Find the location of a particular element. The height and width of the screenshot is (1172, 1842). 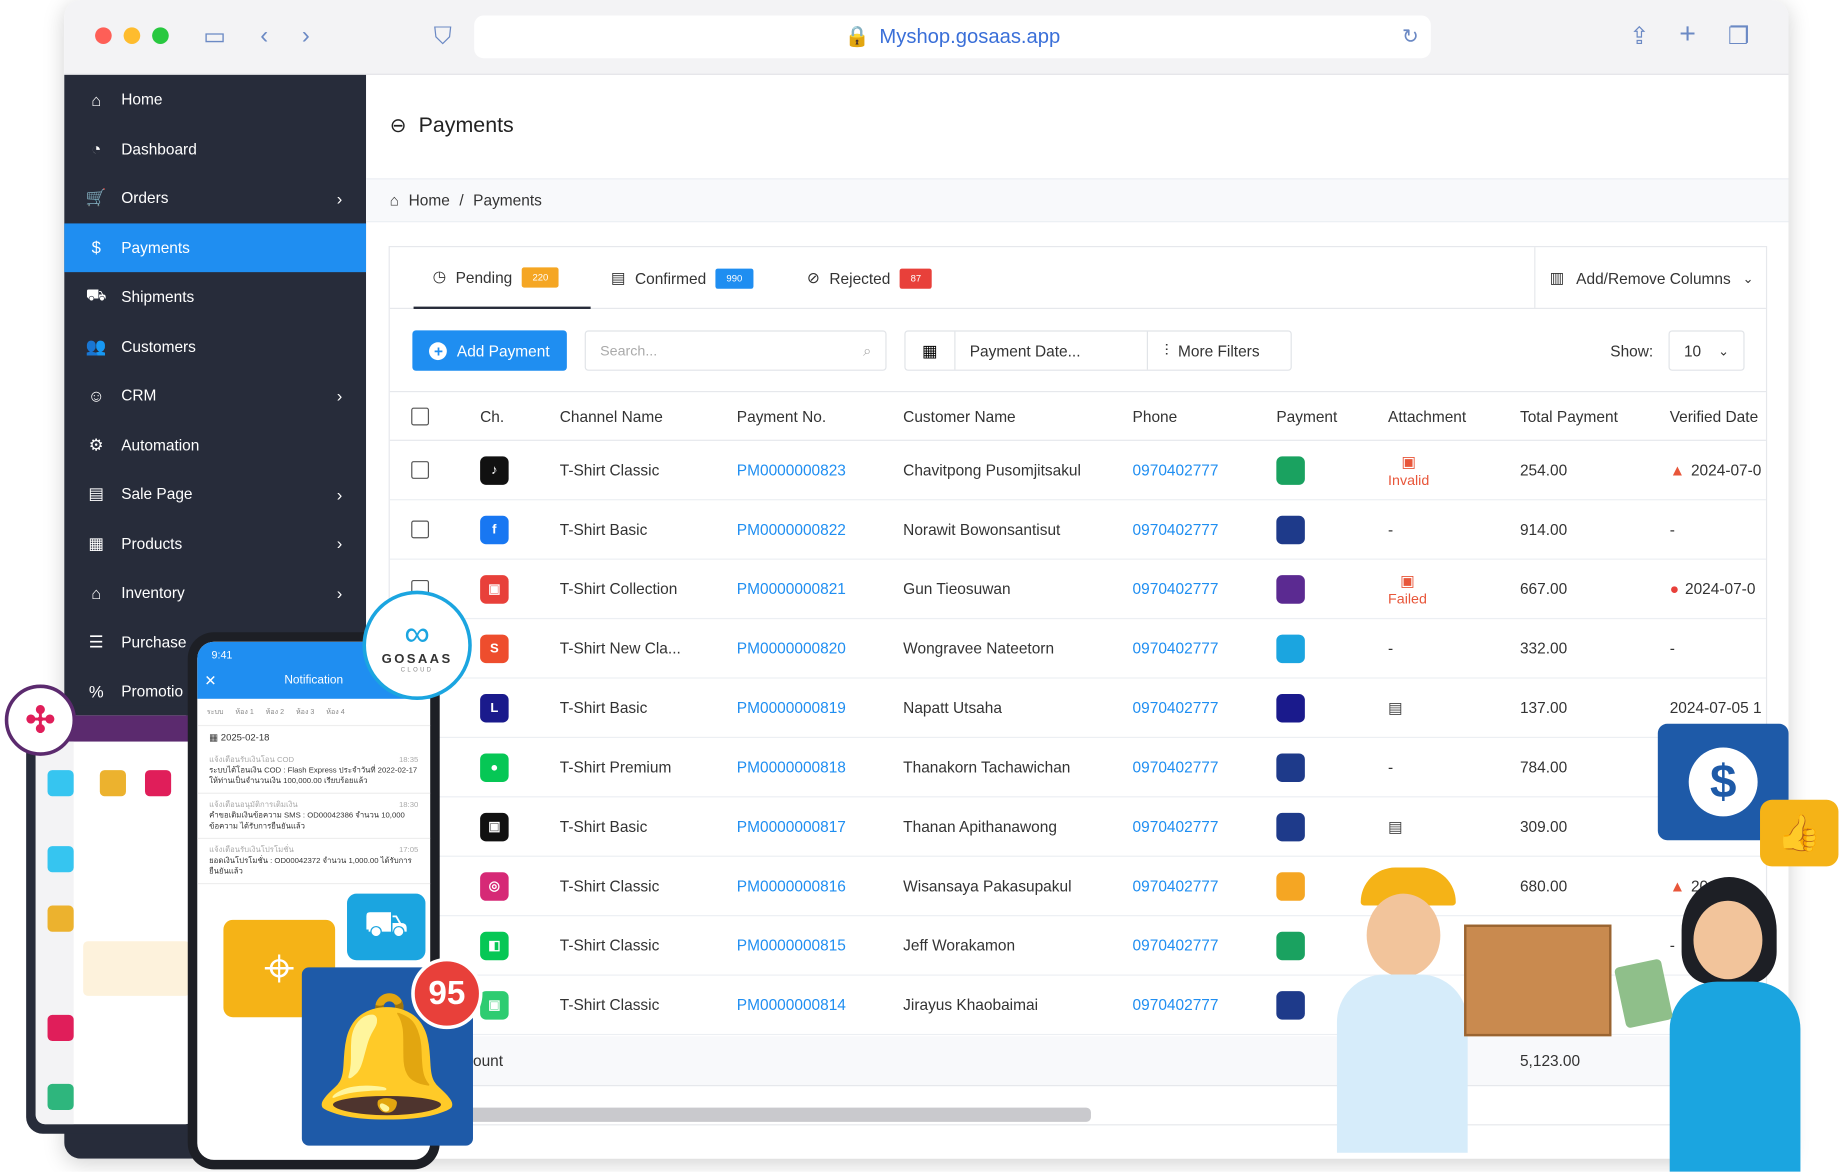

payment-no-link: PM0000000821 is located at coordinates (791, 589).